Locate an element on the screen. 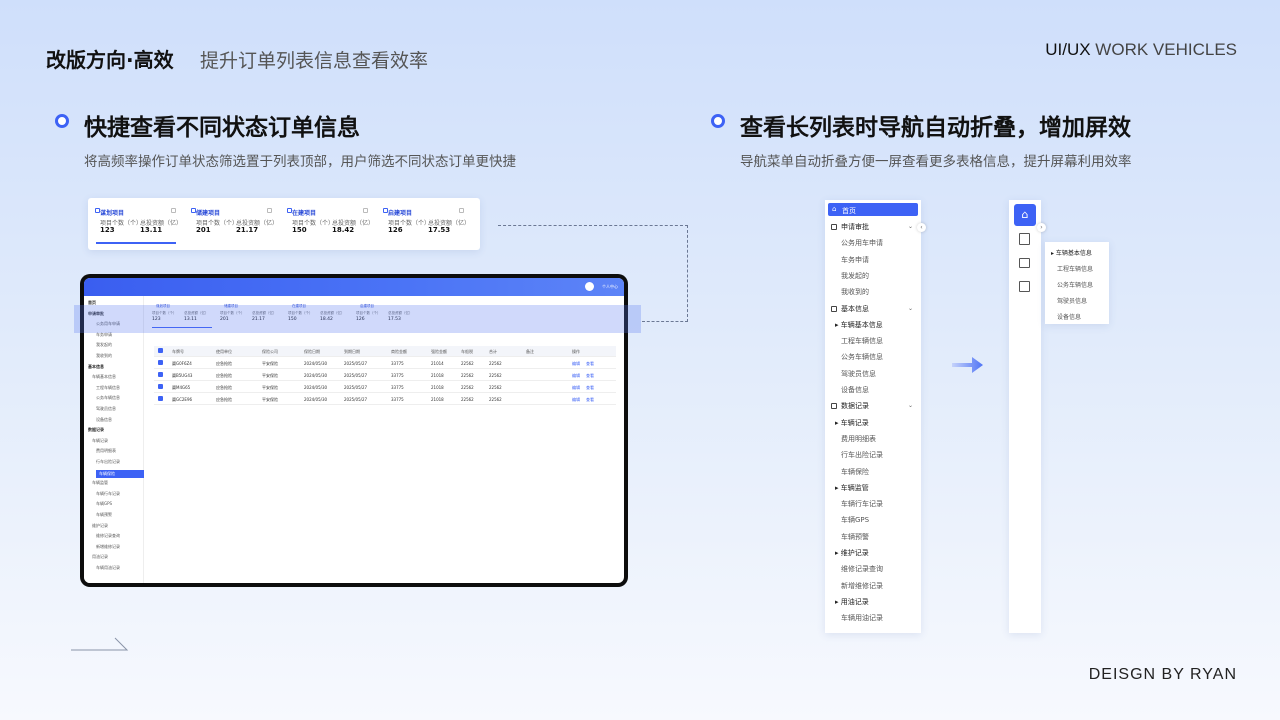 This screenshot has width=1280, height=720. nav-subgroup: ▸ 维护记录 is located at coordinates (852, 553).